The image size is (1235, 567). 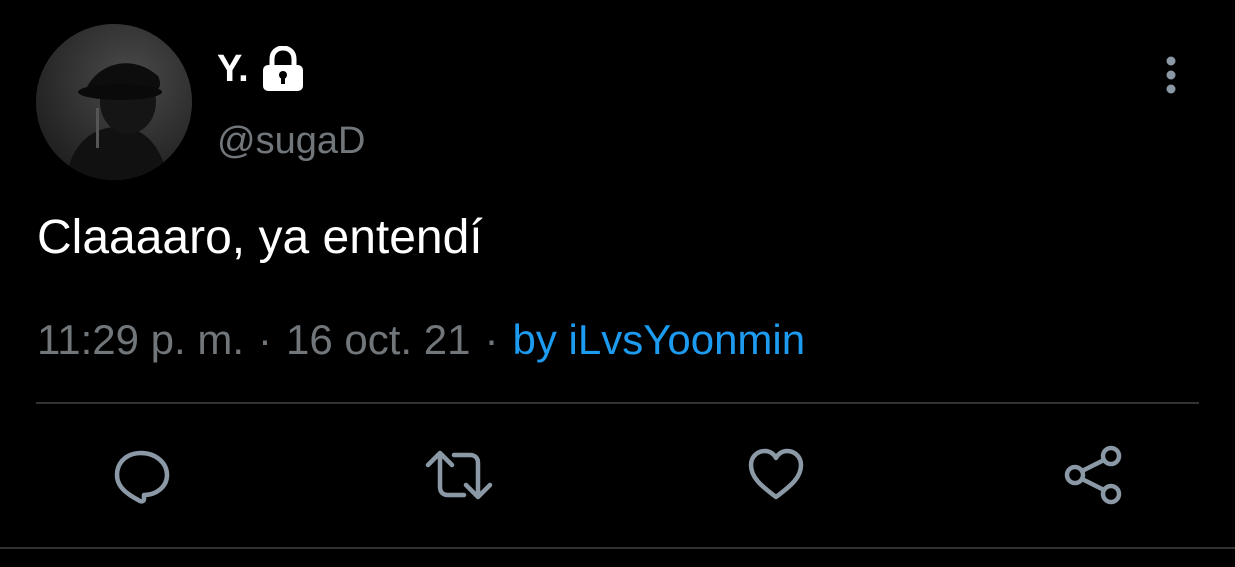 What do you see at coordinates (617, 548) in the screenshot?
I see `bottom-divider` at bounding box center [617, 548].